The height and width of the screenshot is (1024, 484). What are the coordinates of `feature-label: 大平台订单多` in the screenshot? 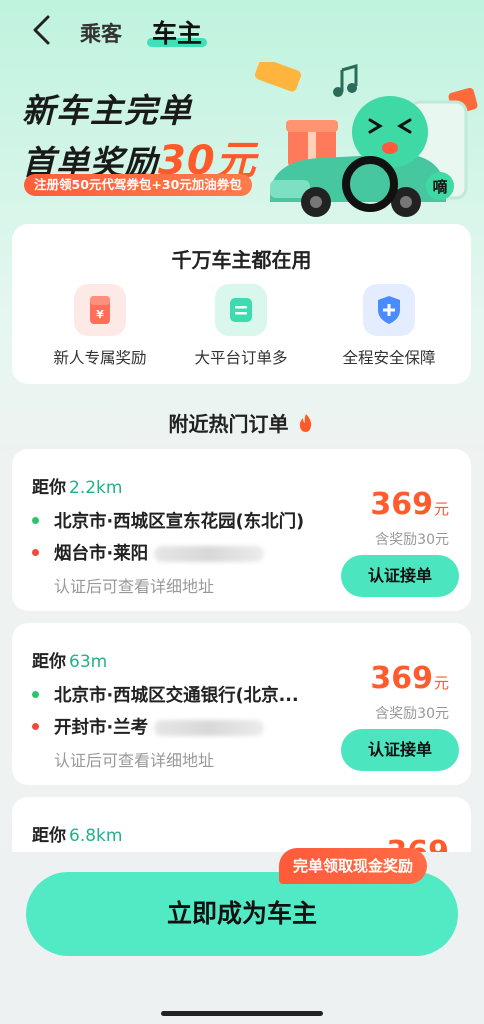 It's located at (241, 358).